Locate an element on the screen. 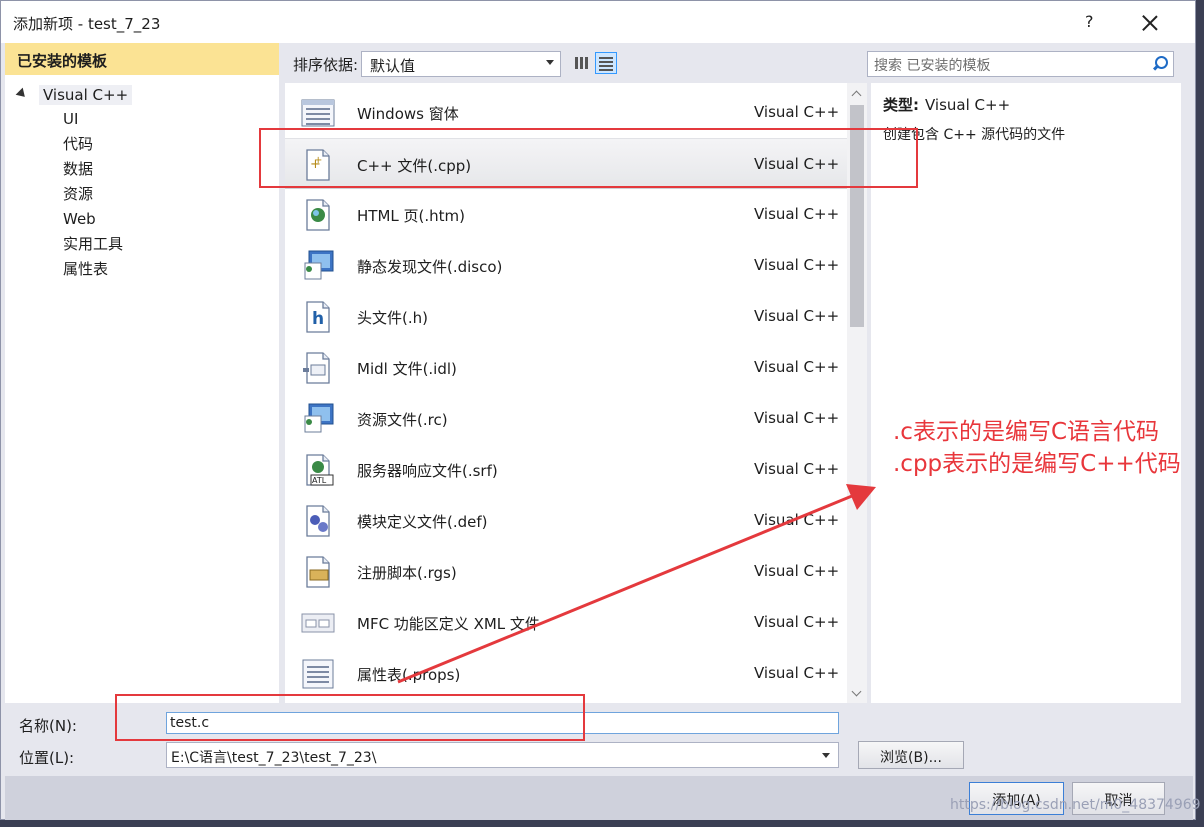 Image resolution: width=1204 pixels, height=827 pixels. annotation-arrow-line is located at coordinates (625, 589).